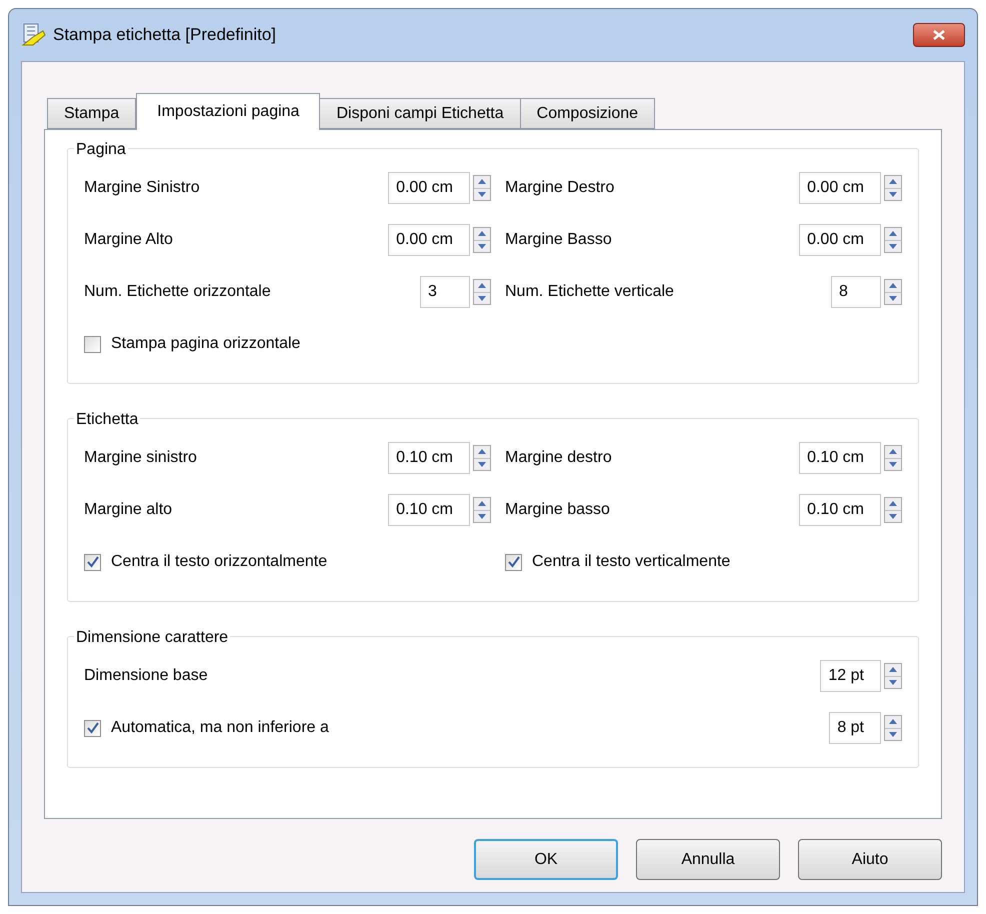  Describe the element at coordinates (142, 188) in the screenshot. I see `field-label: Margine Sinistro` at that location.